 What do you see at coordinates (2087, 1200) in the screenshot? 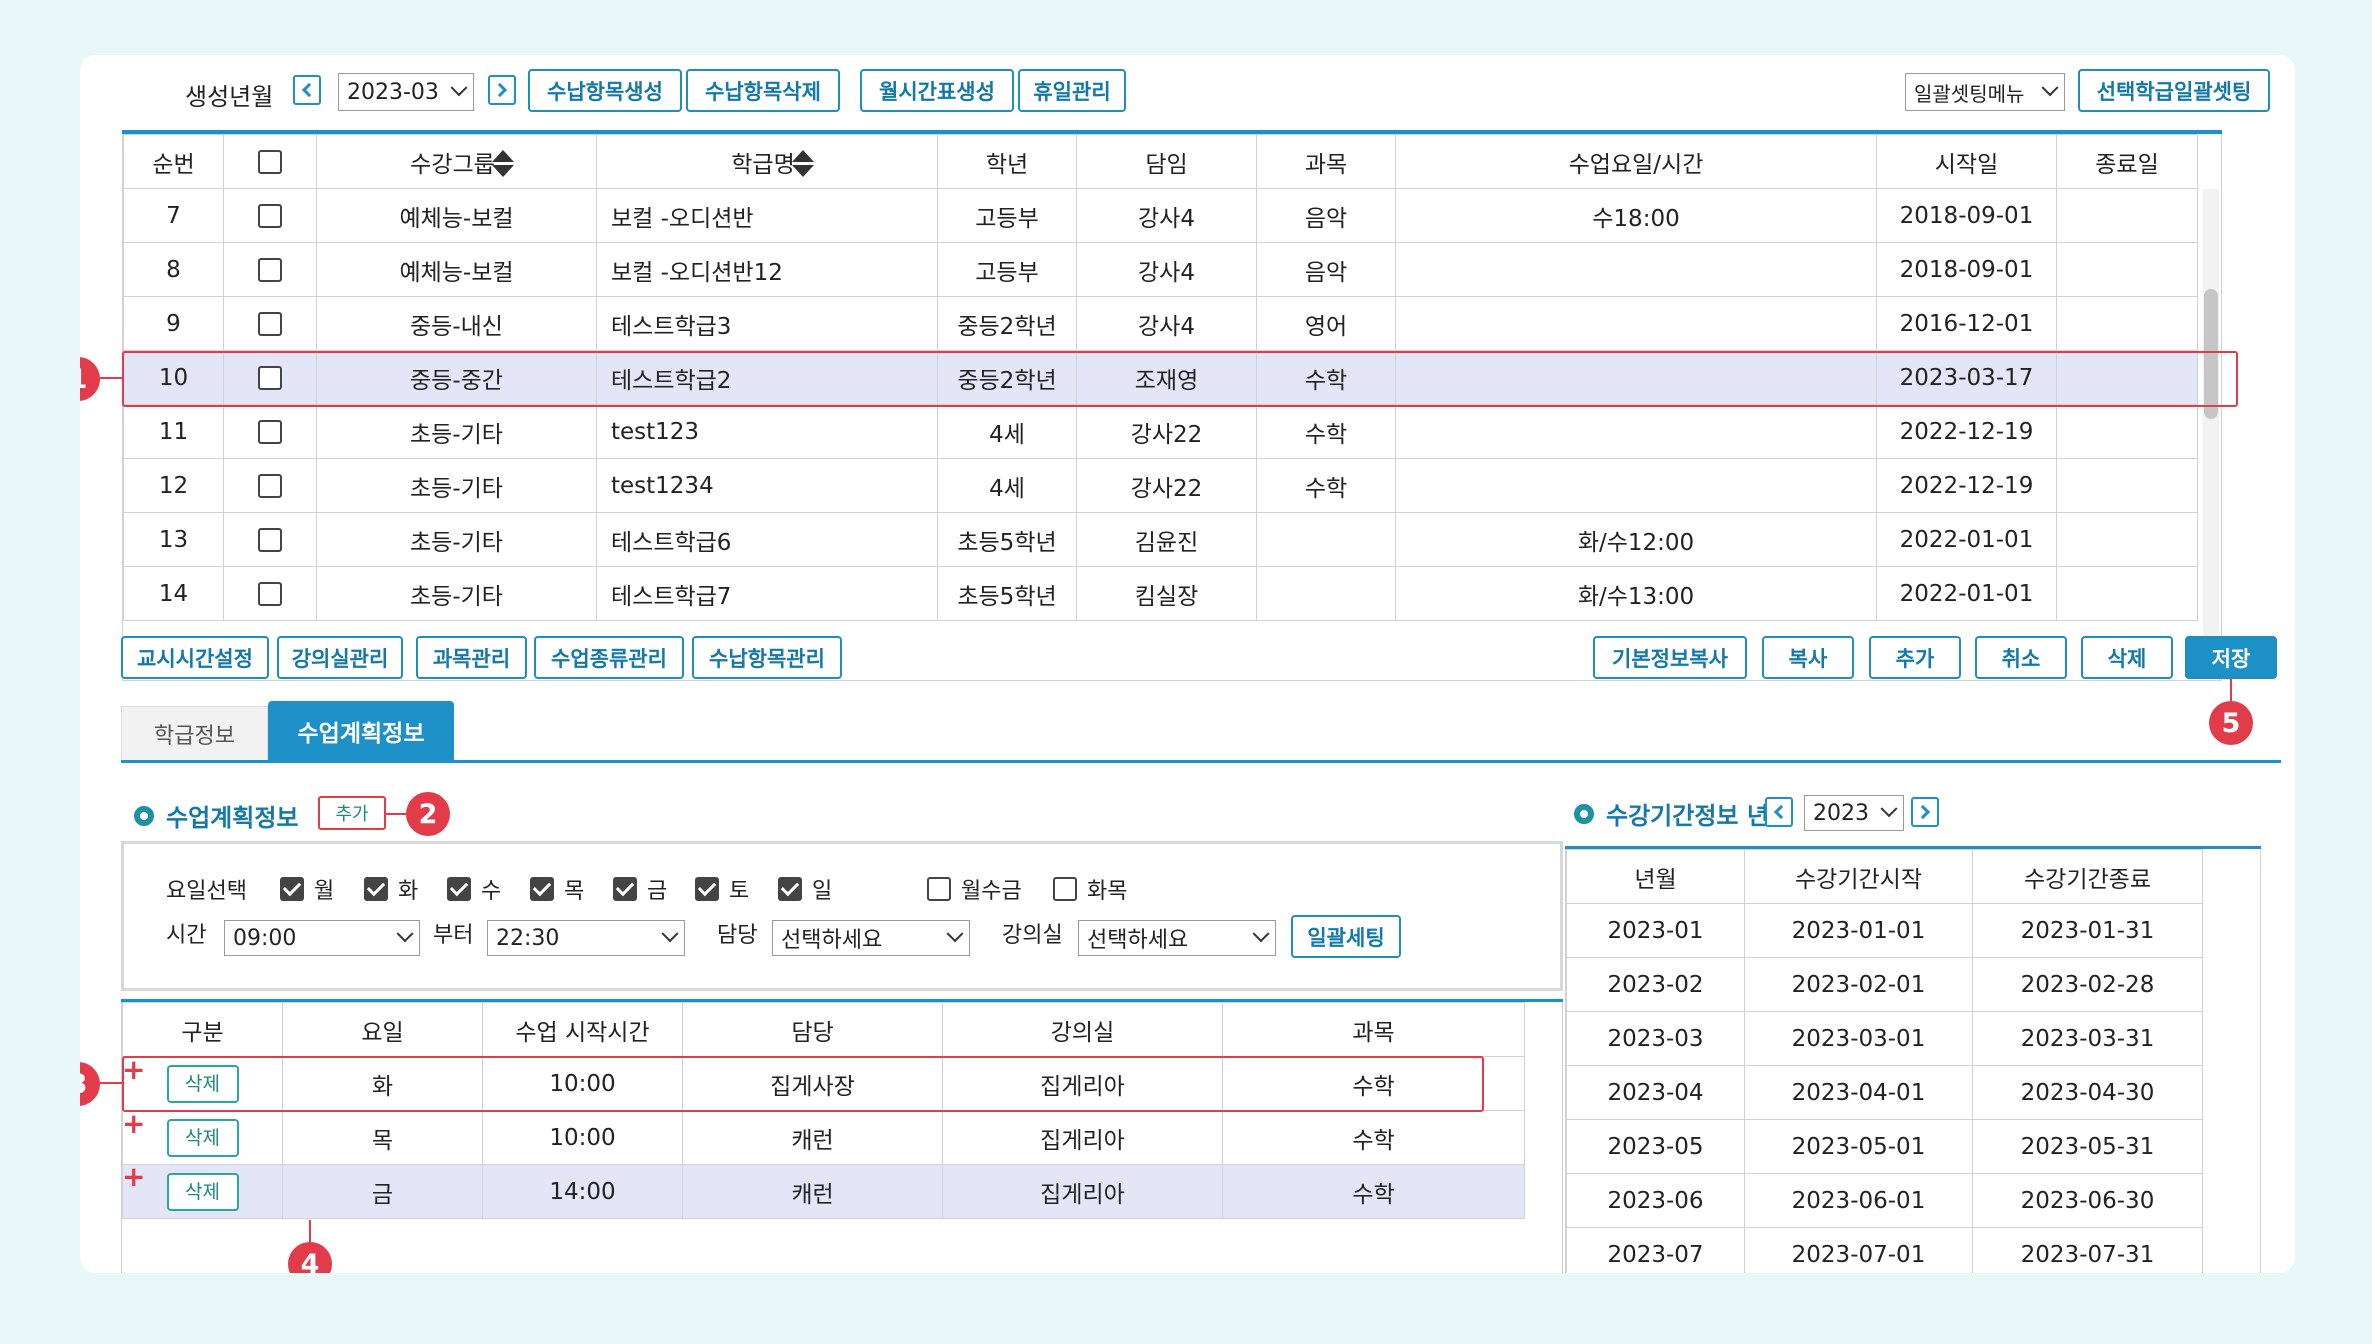
I see `cell-period-end: 2023-06-30` at bounding box center [2087, 1200].